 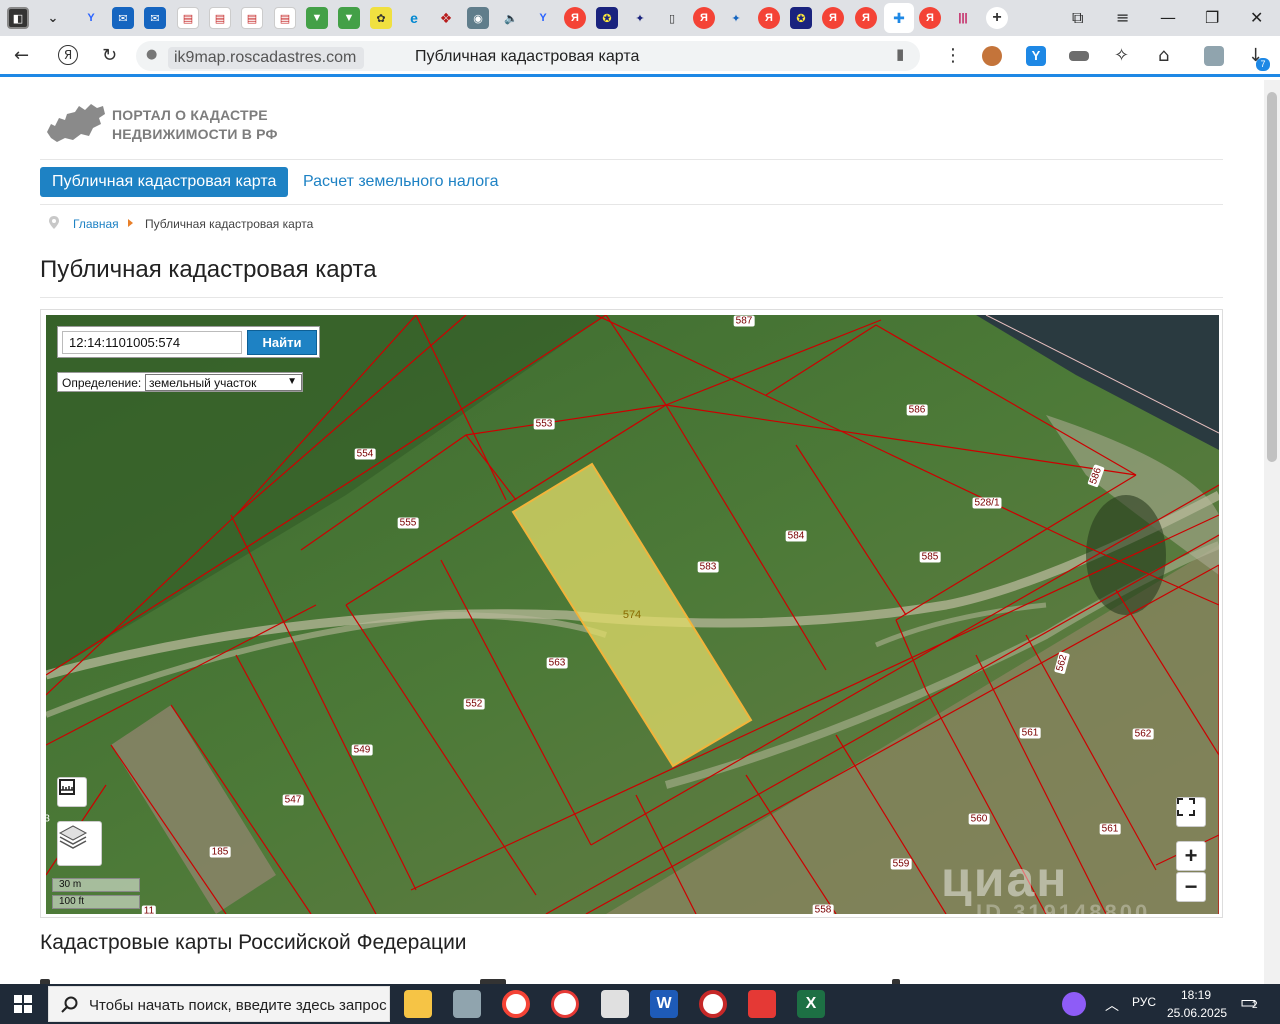 I want to click on tab-favicon-globe: ◉, so click(x=478, y=18).